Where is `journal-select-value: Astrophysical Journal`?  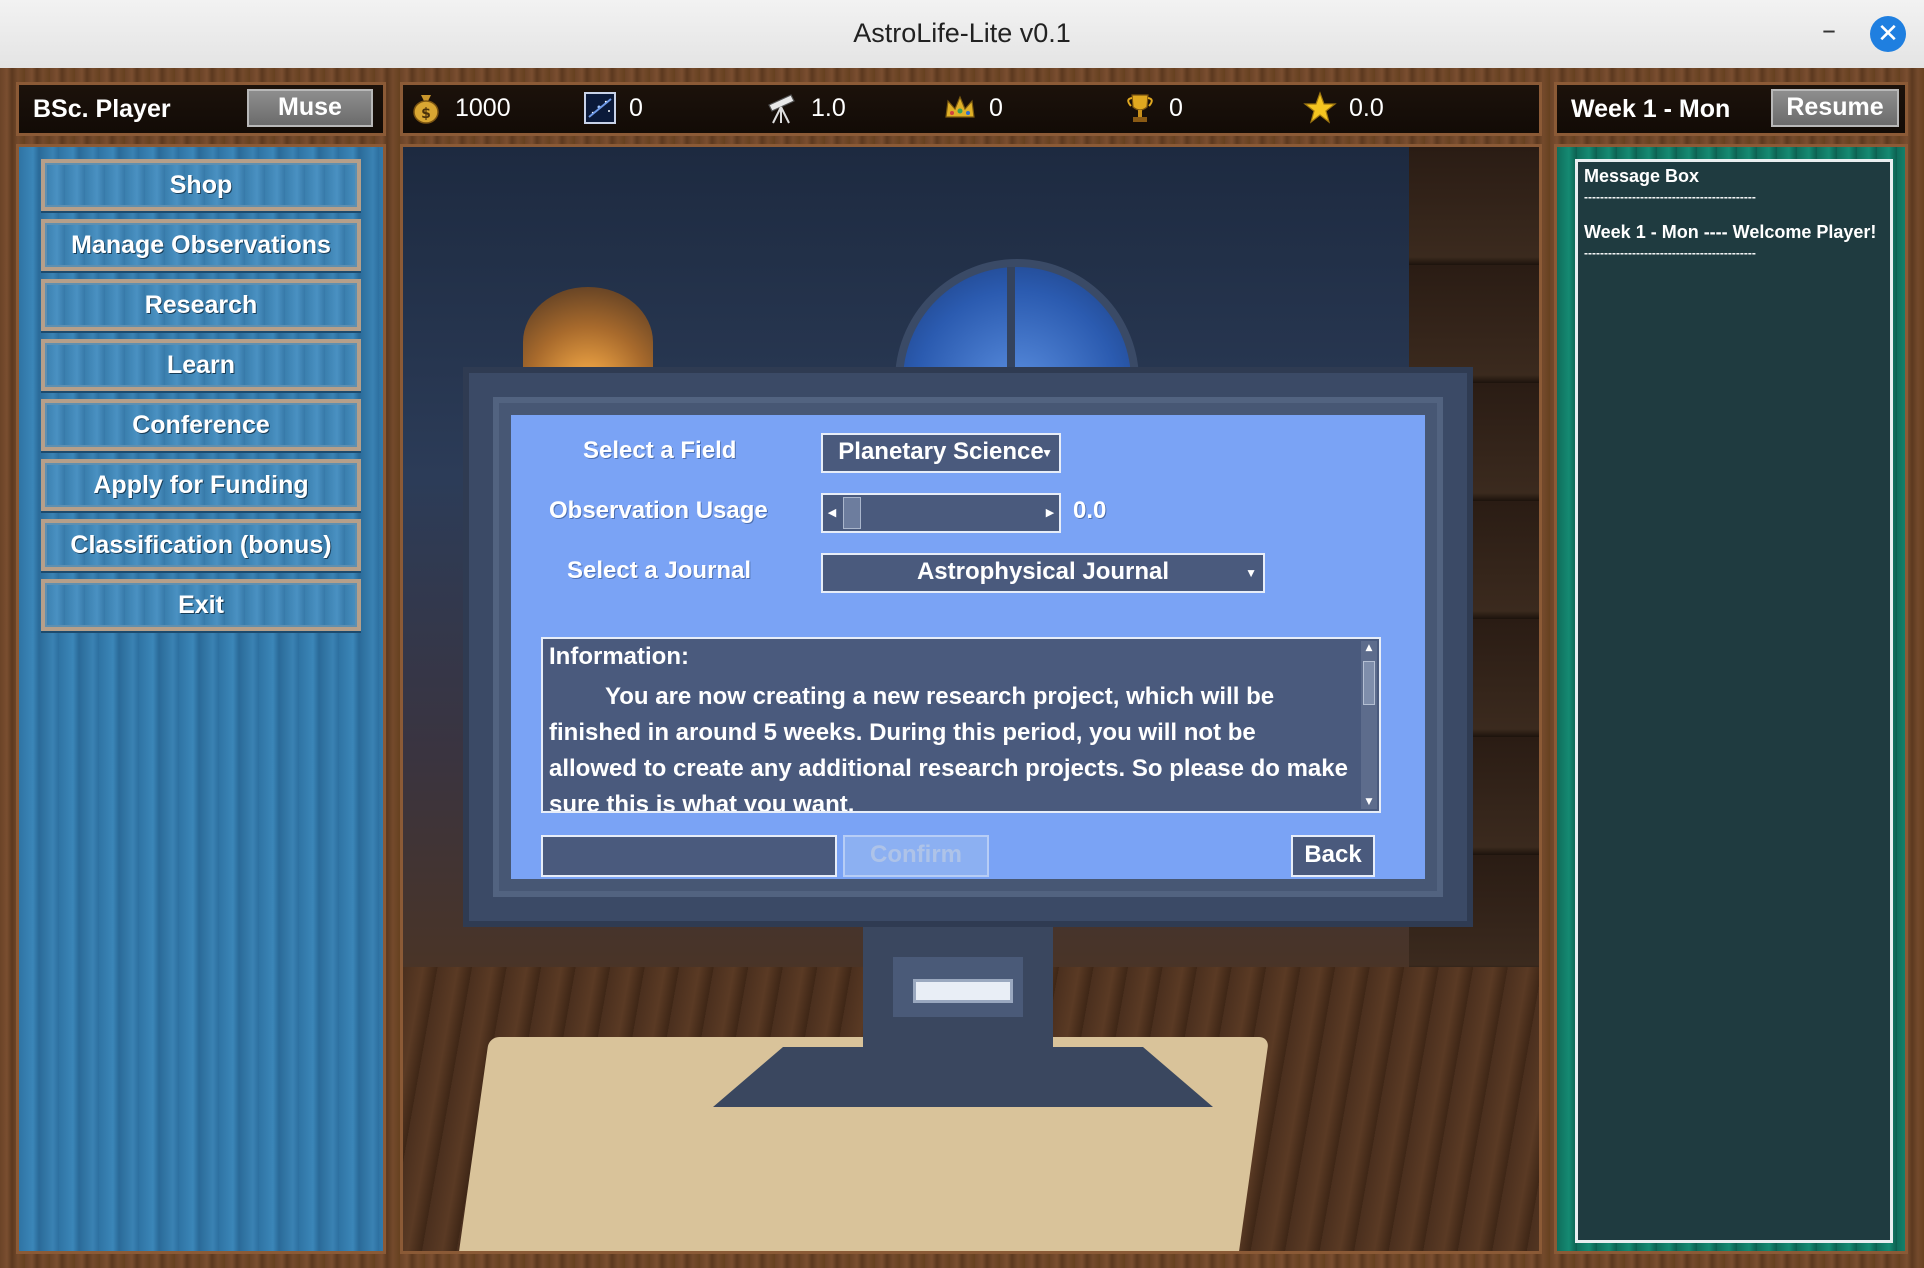
journal-select-value: Astrophysical Journal is located at coordinates (1043, 571).